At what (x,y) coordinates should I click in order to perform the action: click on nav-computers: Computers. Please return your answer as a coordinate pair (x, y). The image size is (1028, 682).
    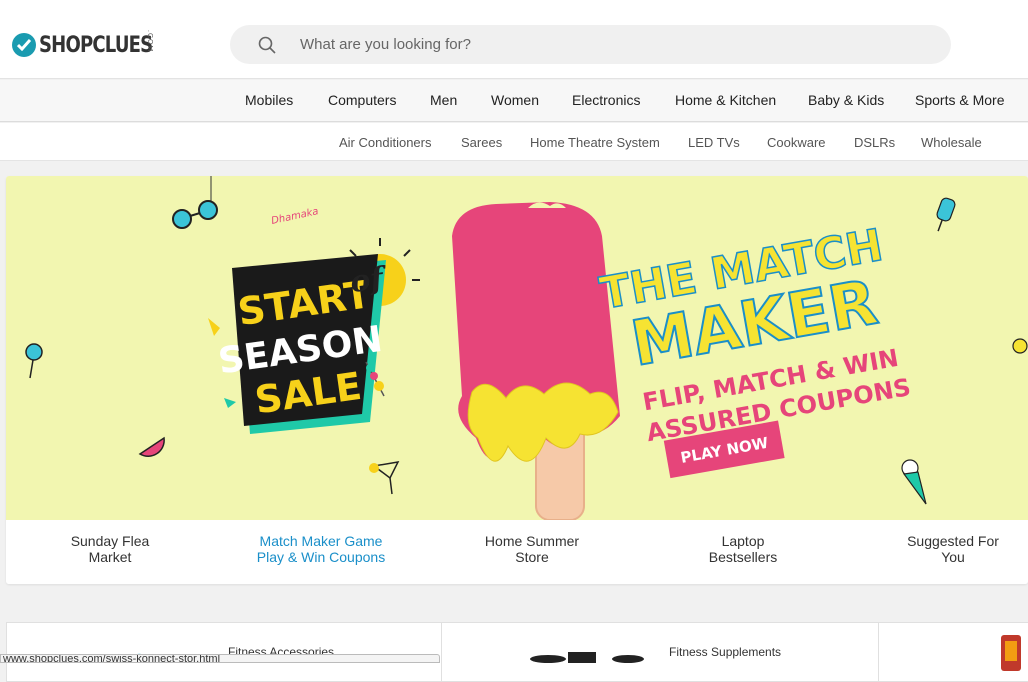
    Looking at the image, I should click on (362, 100).